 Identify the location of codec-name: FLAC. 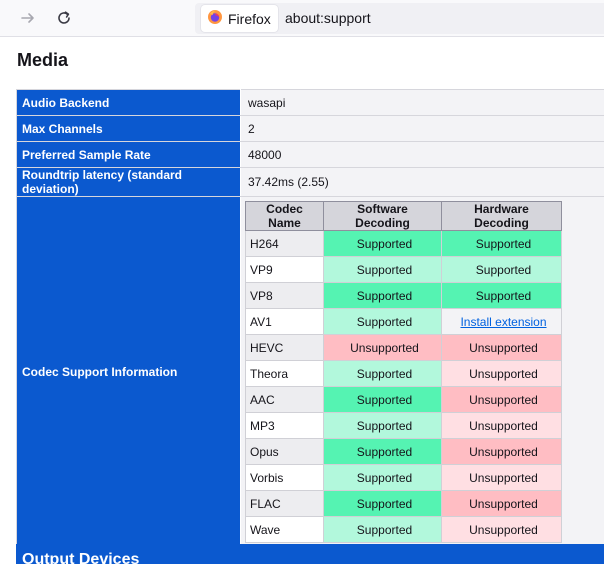
(284, 503).